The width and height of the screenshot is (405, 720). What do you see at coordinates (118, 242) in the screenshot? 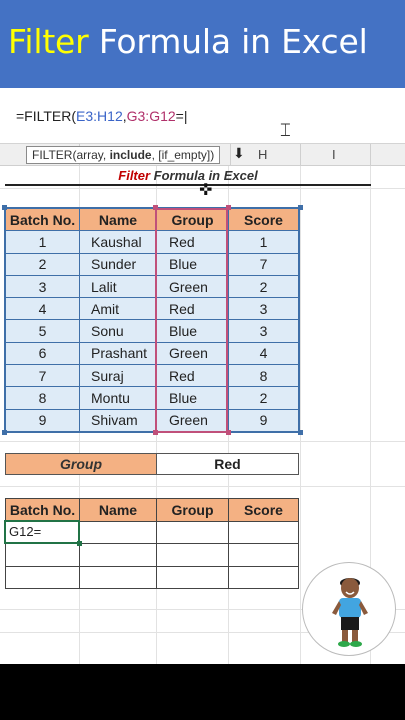
I see `cell-name: Kaushal` at bounding box center [118, 242].